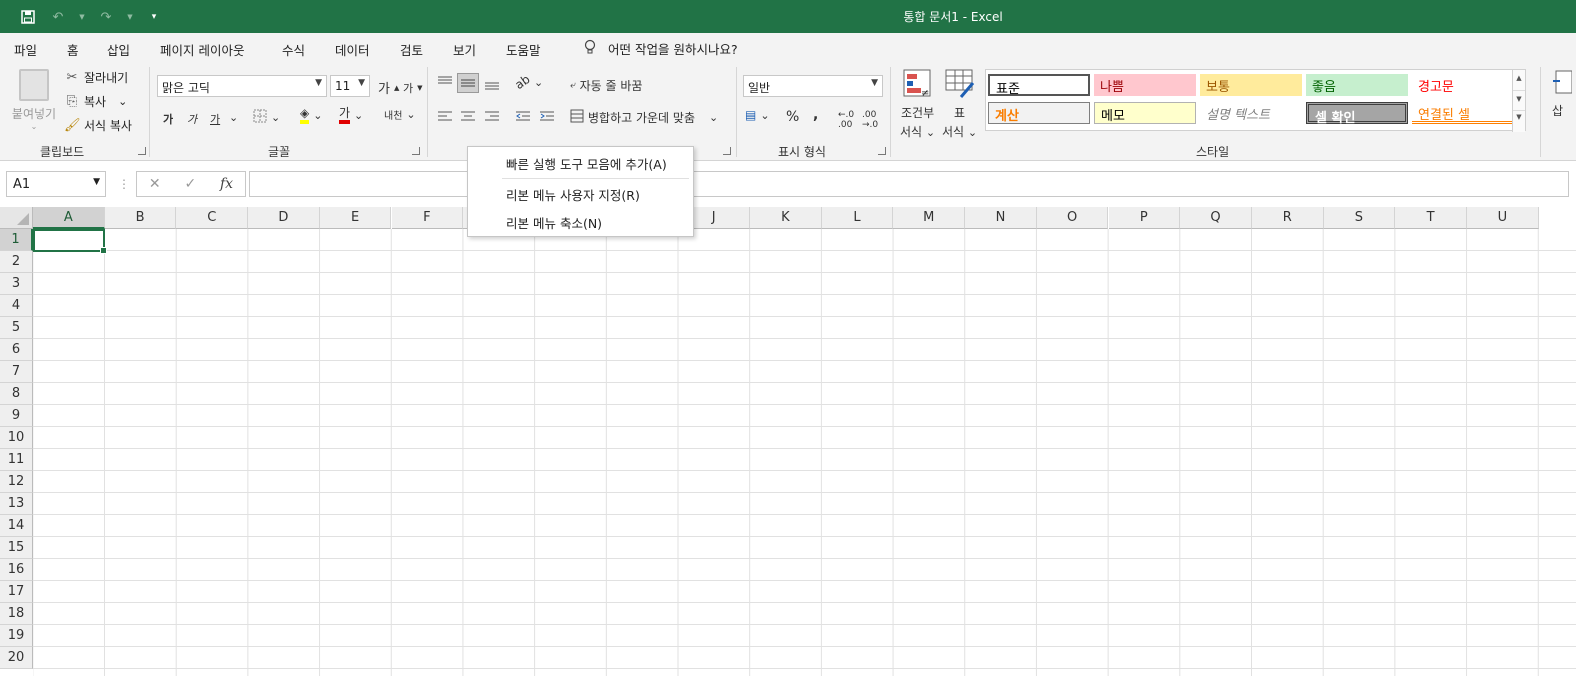  What do you see at coordinates (1463, 113) in the screenshot?
I see `cell-style-linked-cell: 연결된 셀` at bounding box center [1463, 113].